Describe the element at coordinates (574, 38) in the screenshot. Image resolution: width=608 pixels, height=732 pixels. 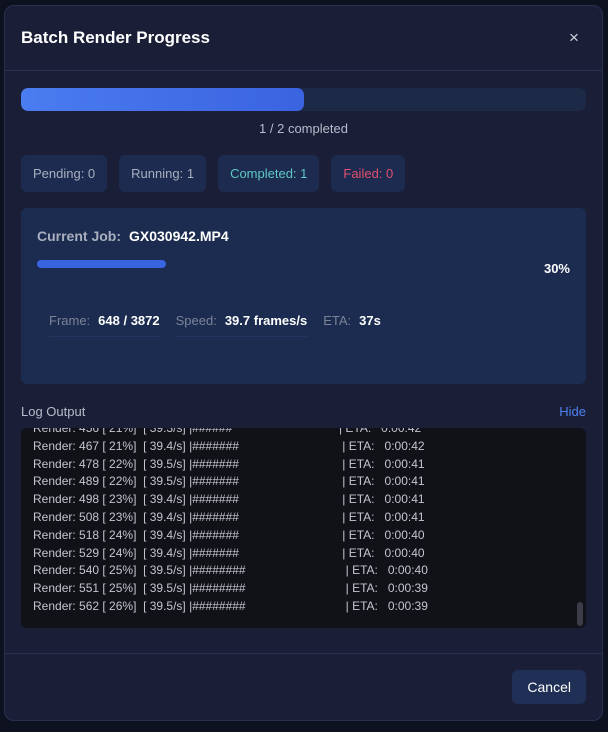
I see `close-icon: ×` at that location.